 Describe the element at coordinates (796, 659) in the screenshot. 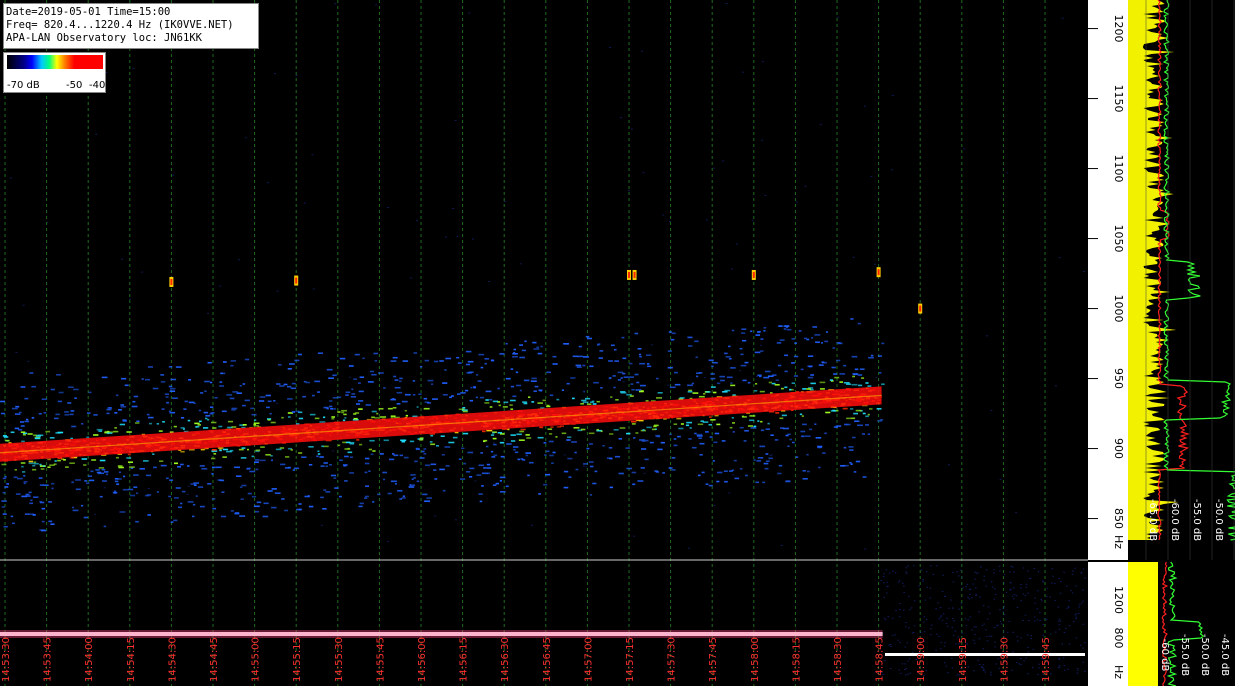

I see `time-tick-label: 14:58:15` at that location.